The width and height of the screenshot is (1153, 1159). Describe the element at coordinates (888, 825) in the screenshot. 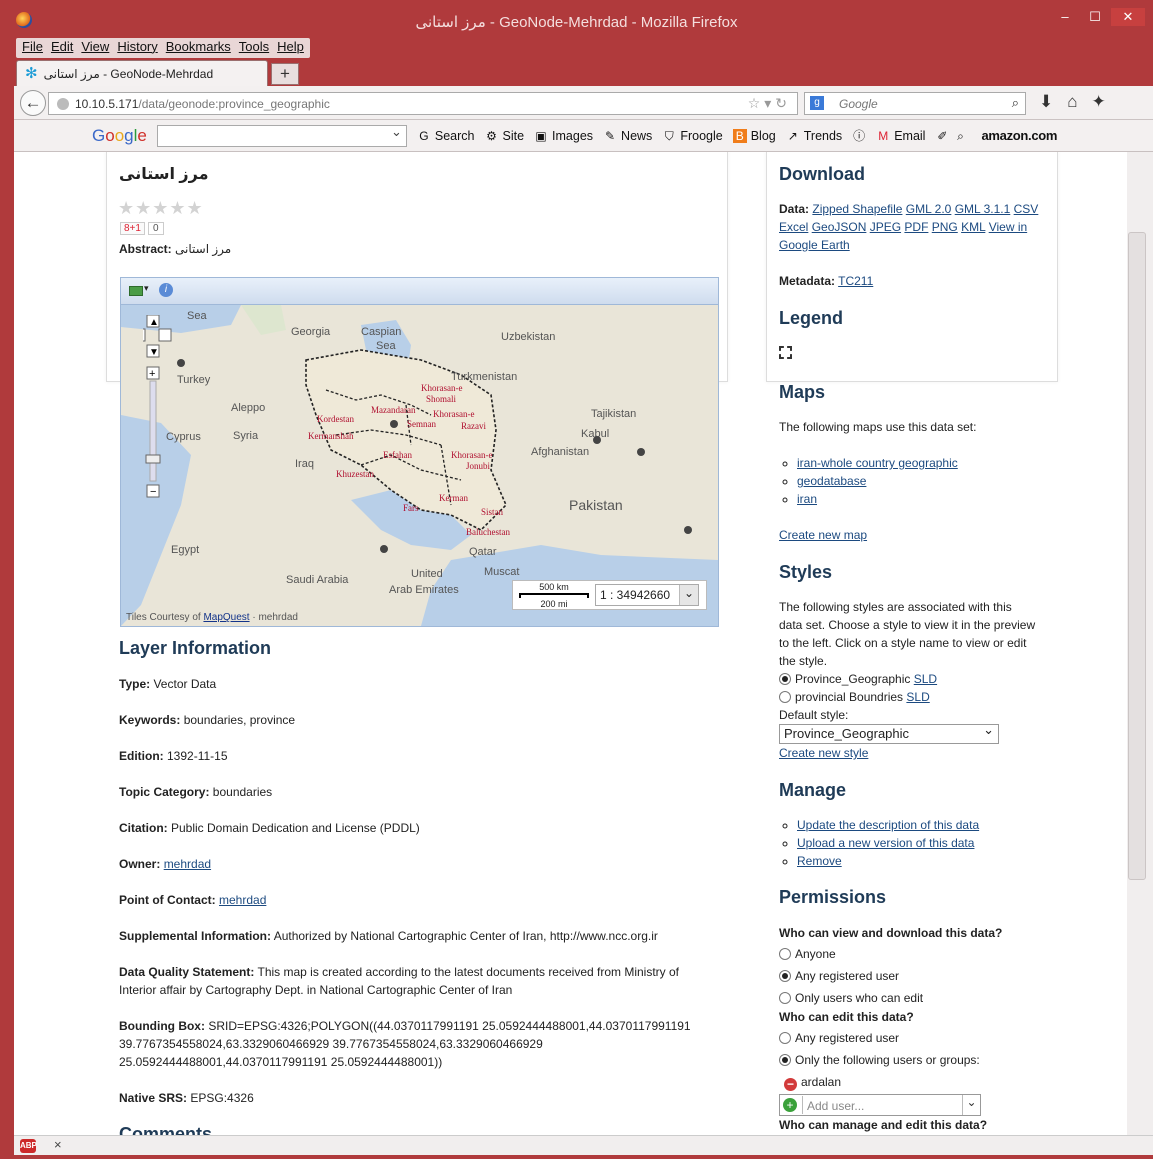

I see `update-description-link: Update the description of this data` at that location.